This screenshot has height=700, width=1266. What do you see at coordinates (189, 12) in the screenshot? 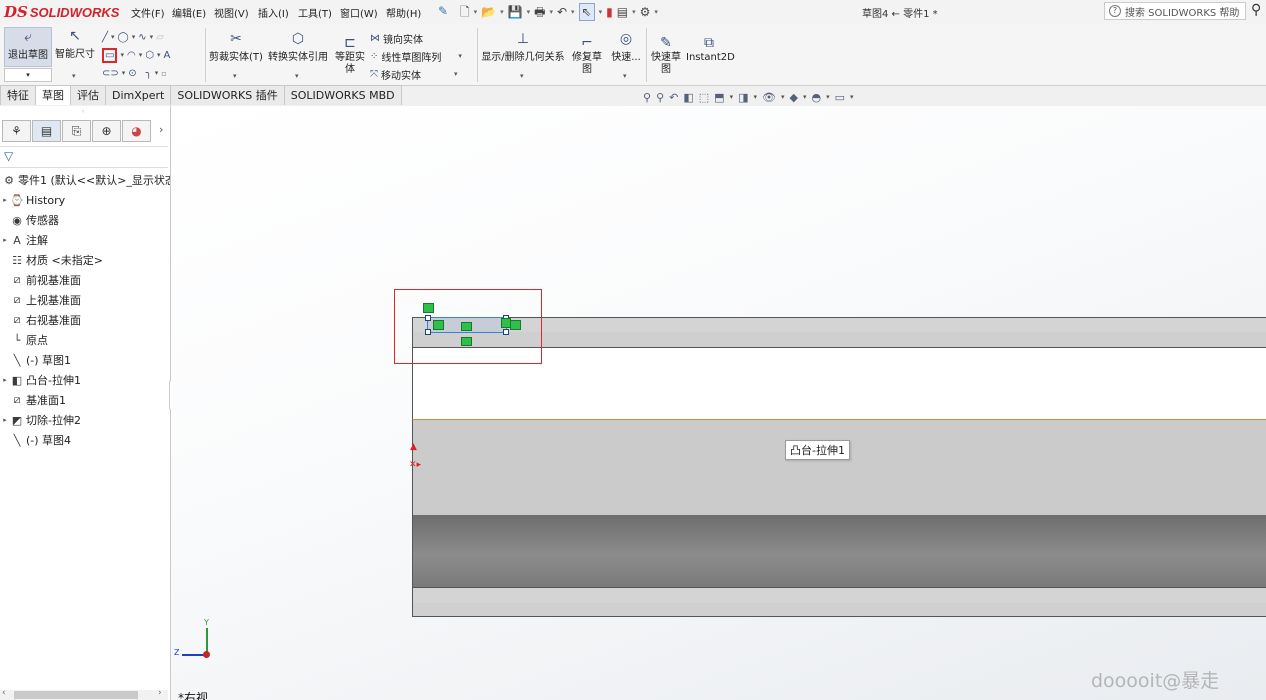
I see `menu-edit: 编辑(E)` at bounding box center [189, 12].